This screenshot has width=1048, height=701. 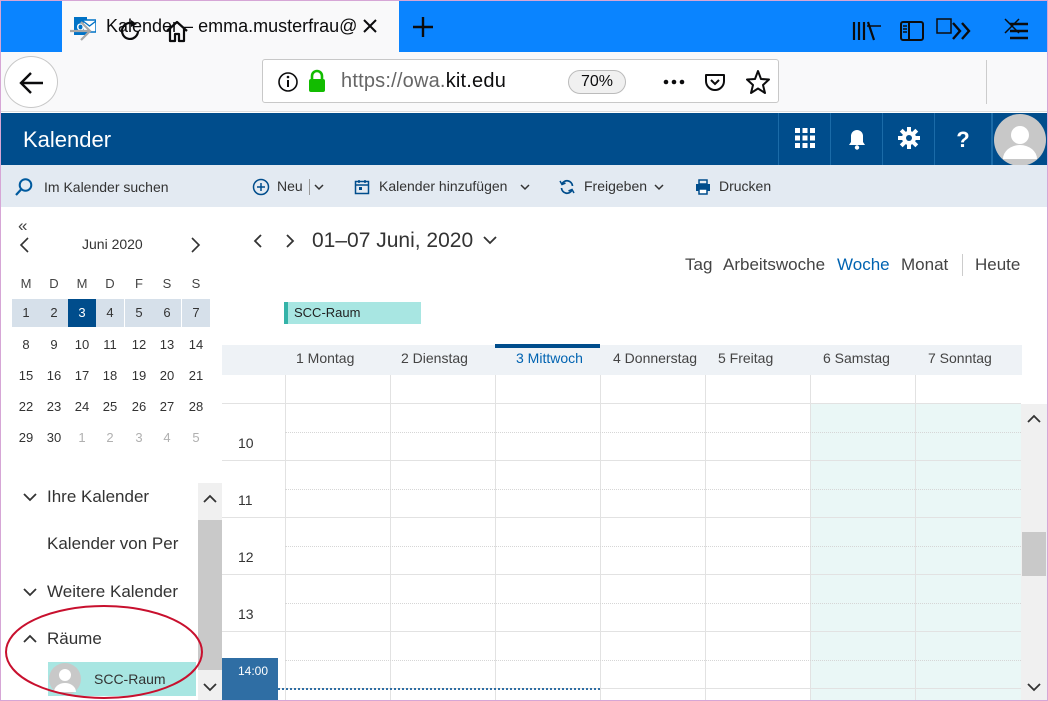 I want to click on app-launcher-button, so click(x=804, y=139).